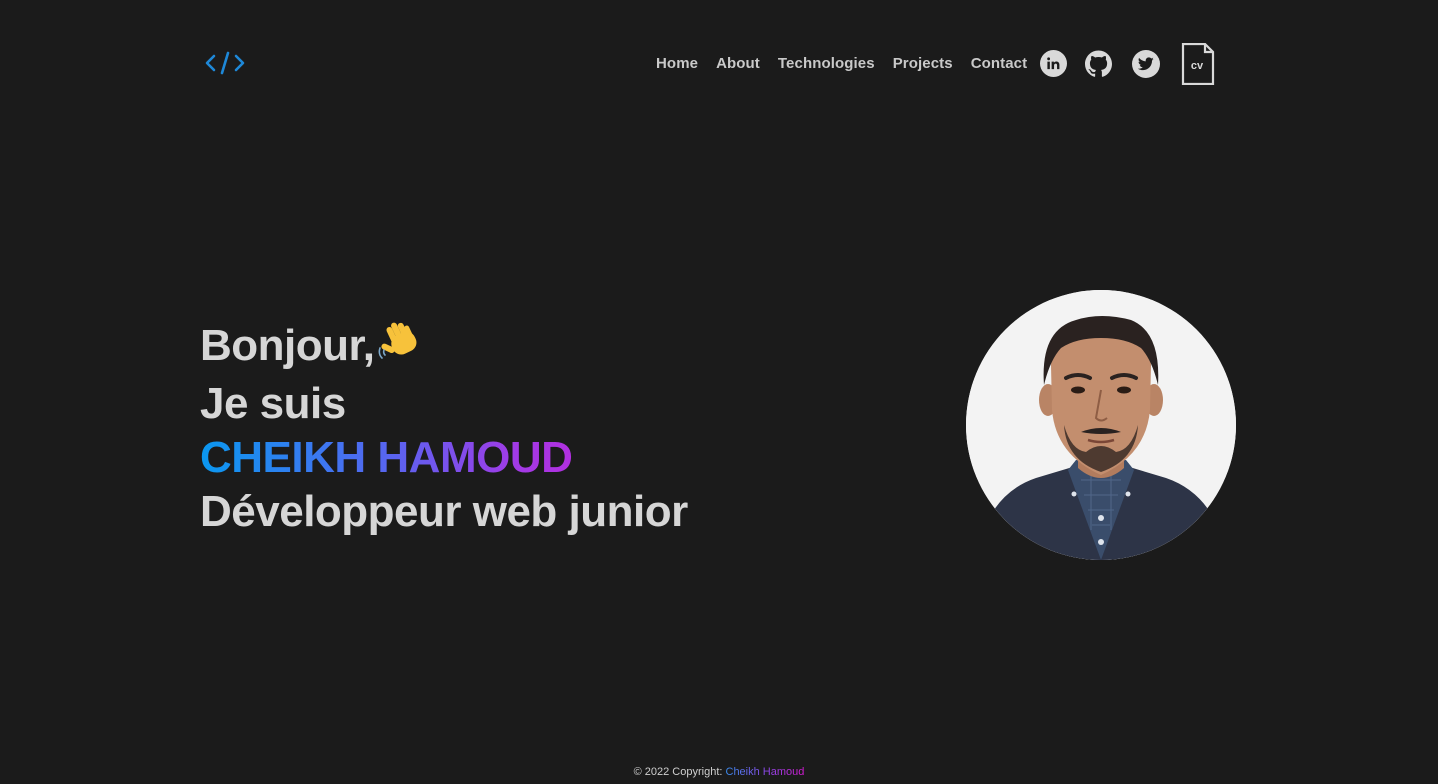 The height and width of the screenshot is (784, 1438). I want to click on github-icon, so click(1098, 63).